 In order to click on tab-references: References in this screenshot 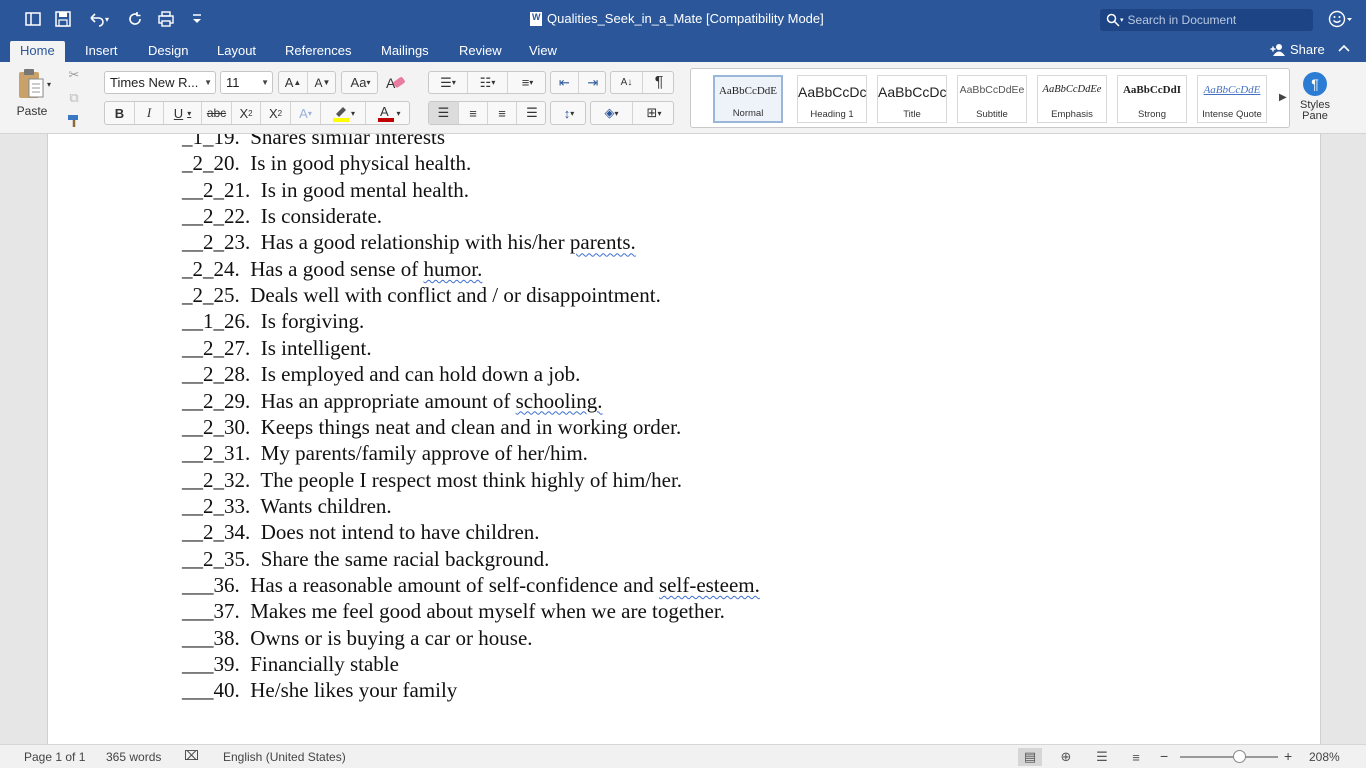, I will do `click(318, 51)`.